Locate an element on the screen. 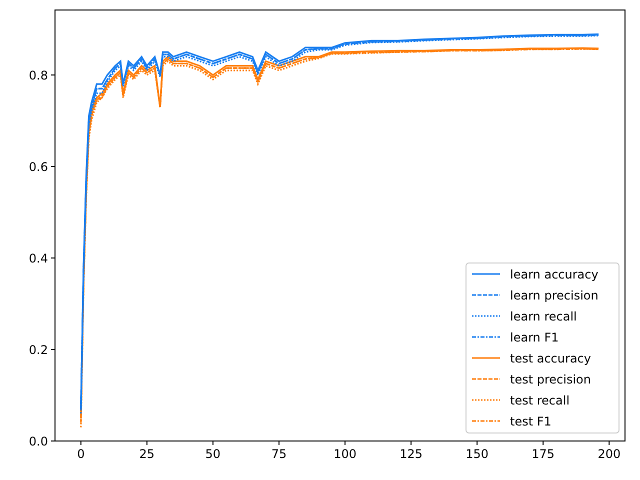 This screenshot has width=640, height=480. x-tick-label: 100 is located at coordinates (345, 454).